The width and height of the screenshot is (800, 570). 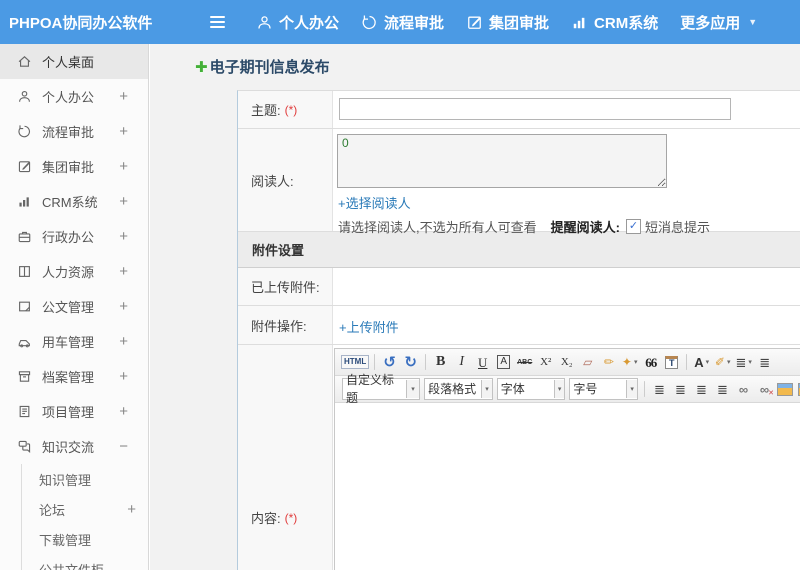 I want to click on choose-readers-link: +选择阅读人, so click(x=374, y=202).